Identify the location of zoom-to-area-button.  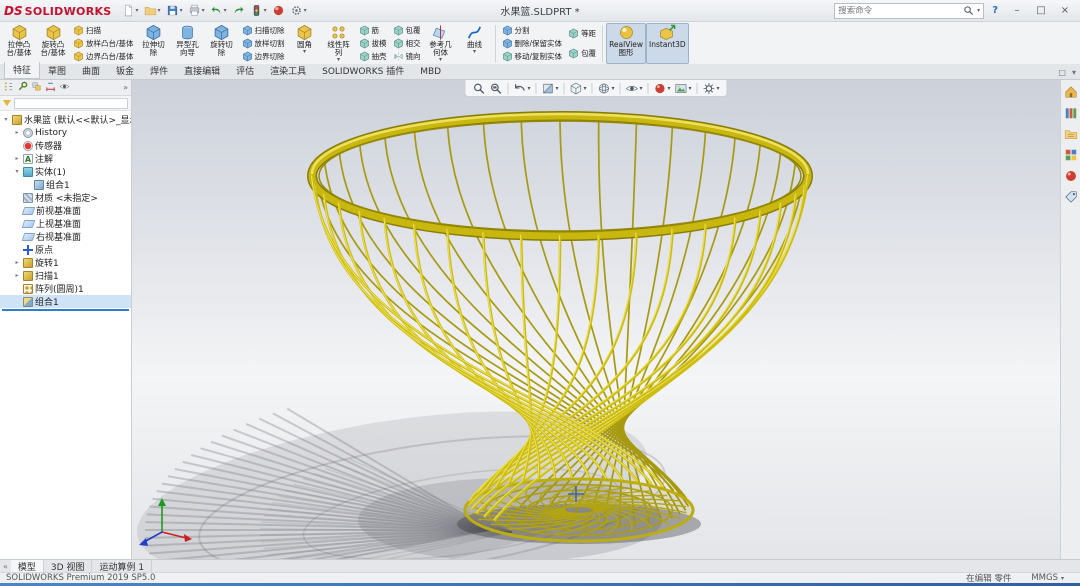
(495, 88).